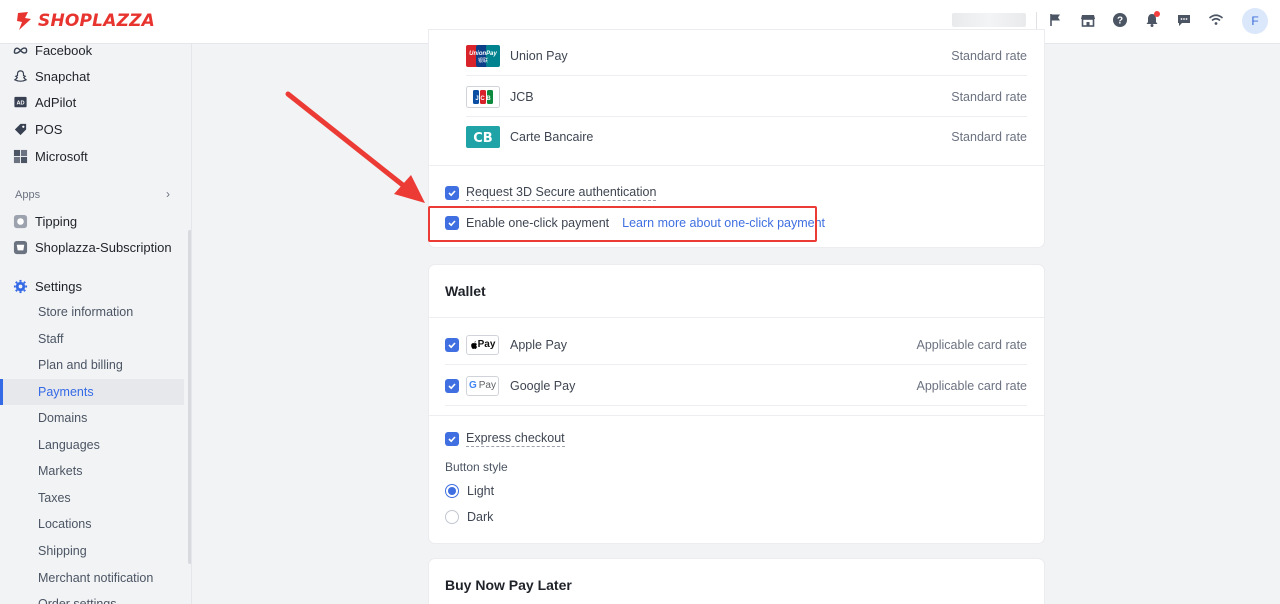 This screenshot has height=604, width=1280. Describe the element at coordinates (20, 221) in the screenshot. I see `tipping-icon` at that location.